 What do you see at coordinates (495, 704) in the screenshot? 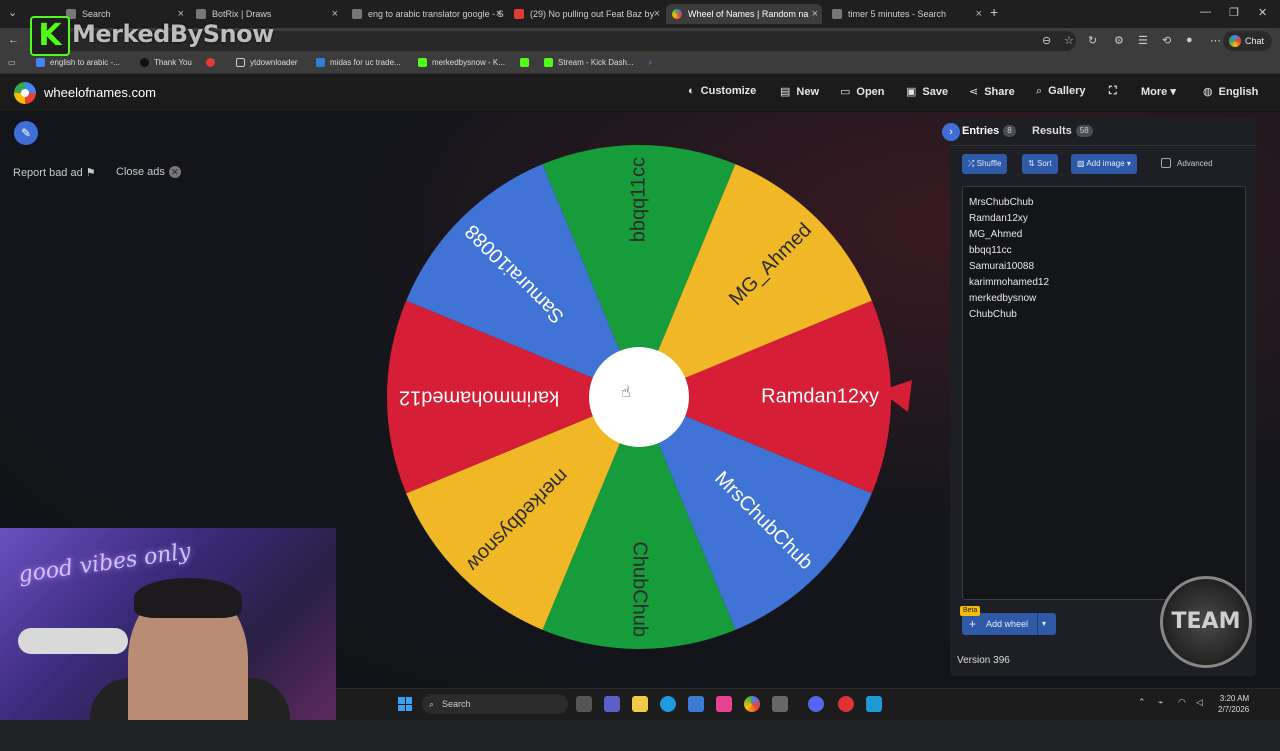
I see `taskbar-search-box: ⌕ Search` at bounding box center [495, 704].